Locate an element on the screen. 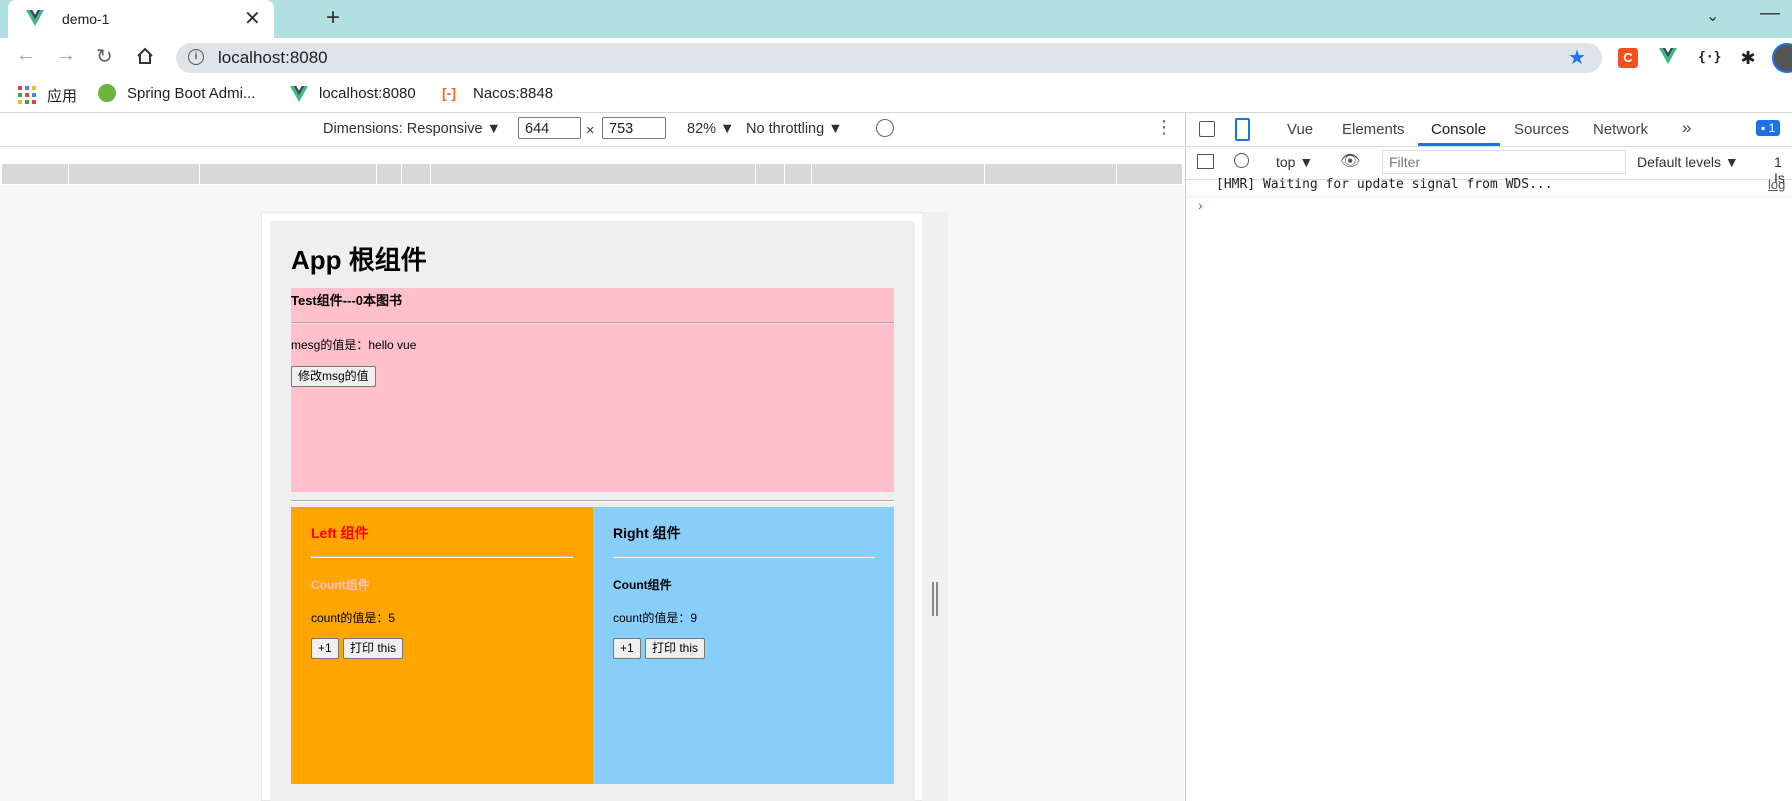 The width and height of the screenshot is (1792, 801). new-tab-icon: + is located at coordinates (333, 18).